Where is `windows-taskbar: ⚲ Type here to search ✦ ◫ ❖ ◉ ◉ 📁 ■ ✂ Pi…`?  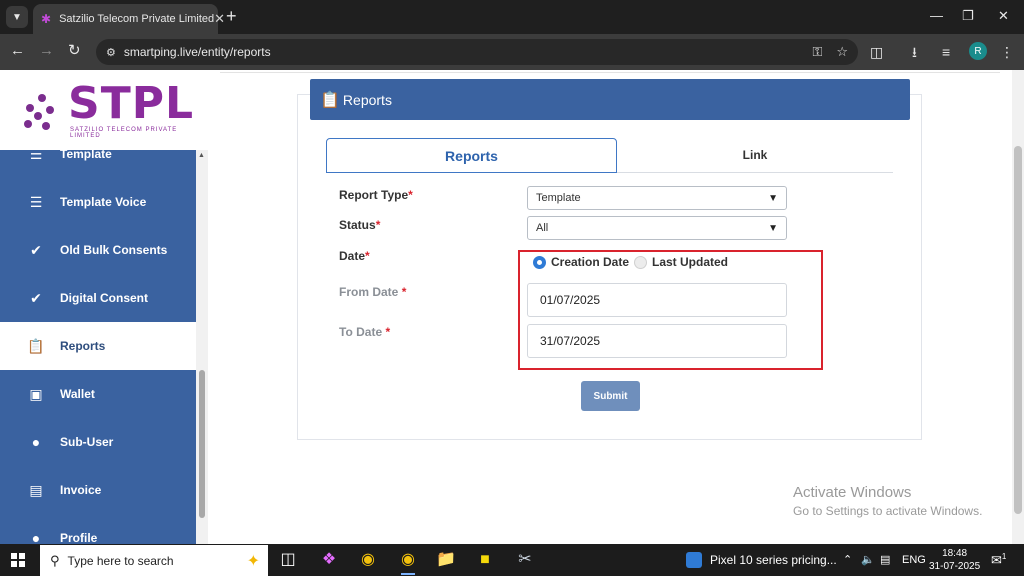
windows-taskbar: ⚲ Type here to search ✦ ◫ ❖ ◉ ◉ 📁 ■ ✂ Pi… is located at coordinates (512, 560).